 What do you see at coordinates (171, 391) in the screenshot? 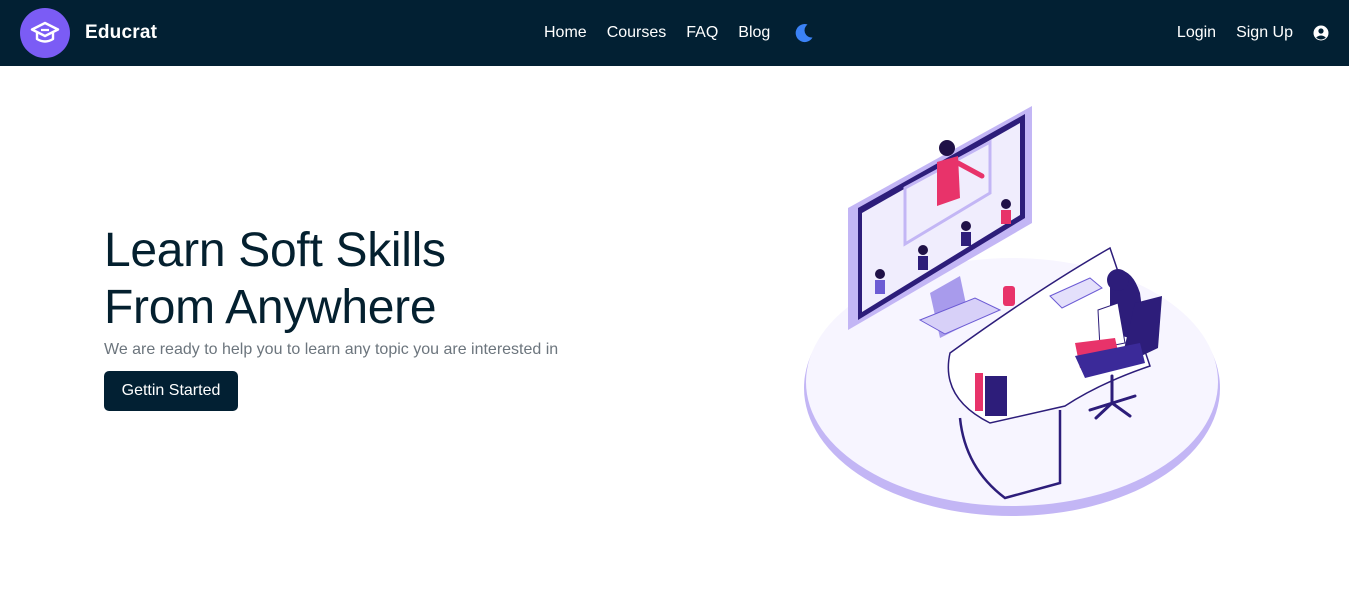
I see `get-started-button: Gettin Started` at bounding box center [171, 391].